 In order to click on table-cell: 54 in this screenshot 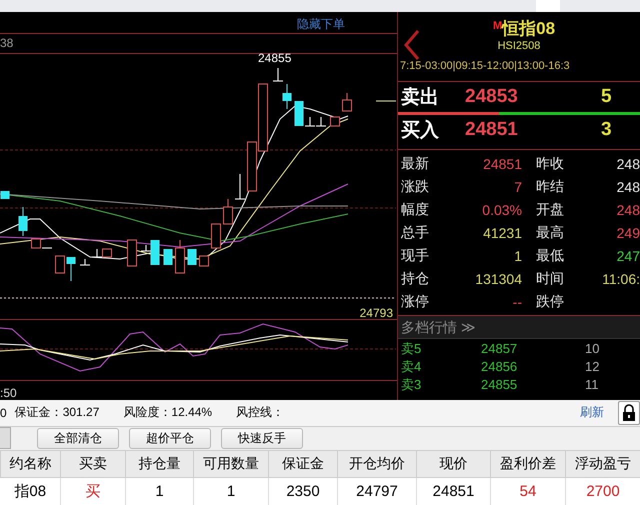, I will do `click(528, 491)`.